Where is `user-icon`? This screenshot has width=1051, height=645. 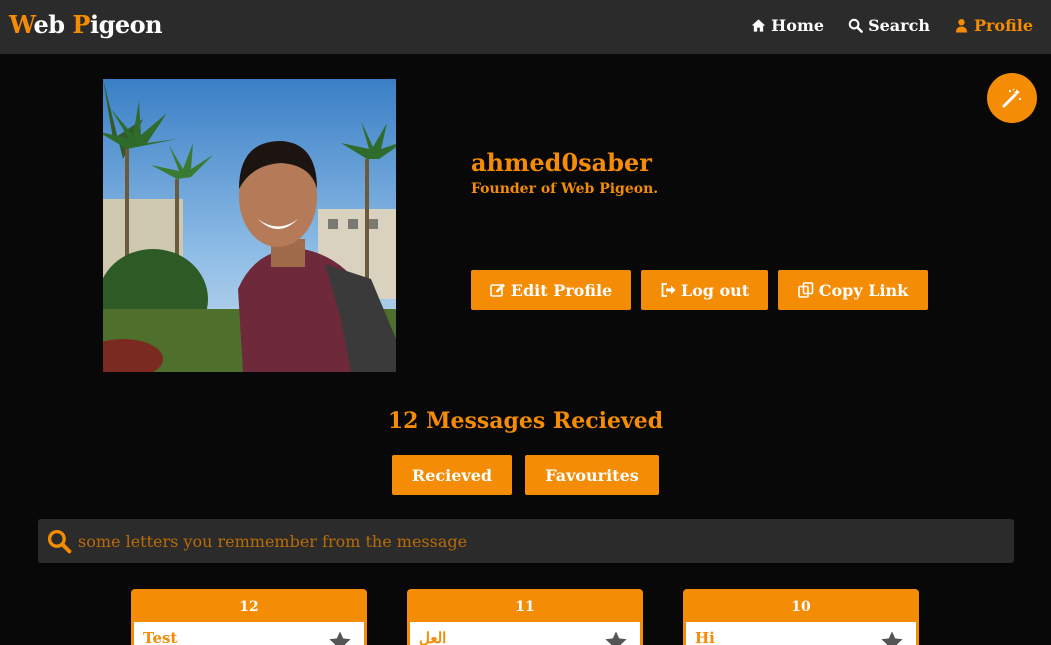 user-icon is located at coordinates (961, 26).